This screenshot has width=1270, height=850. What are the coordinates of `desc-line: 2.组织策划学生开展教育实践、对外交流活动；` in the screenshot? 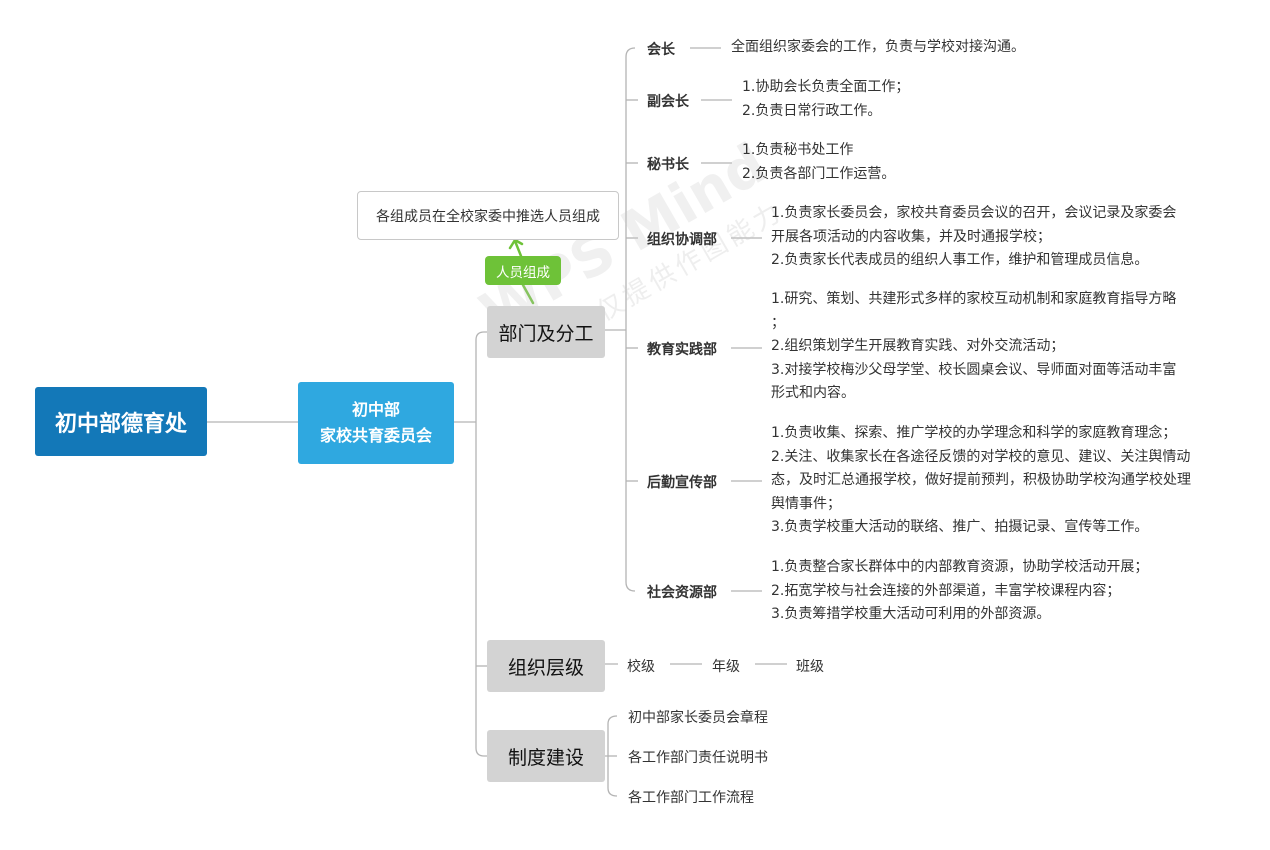 It's located at (918, 346).